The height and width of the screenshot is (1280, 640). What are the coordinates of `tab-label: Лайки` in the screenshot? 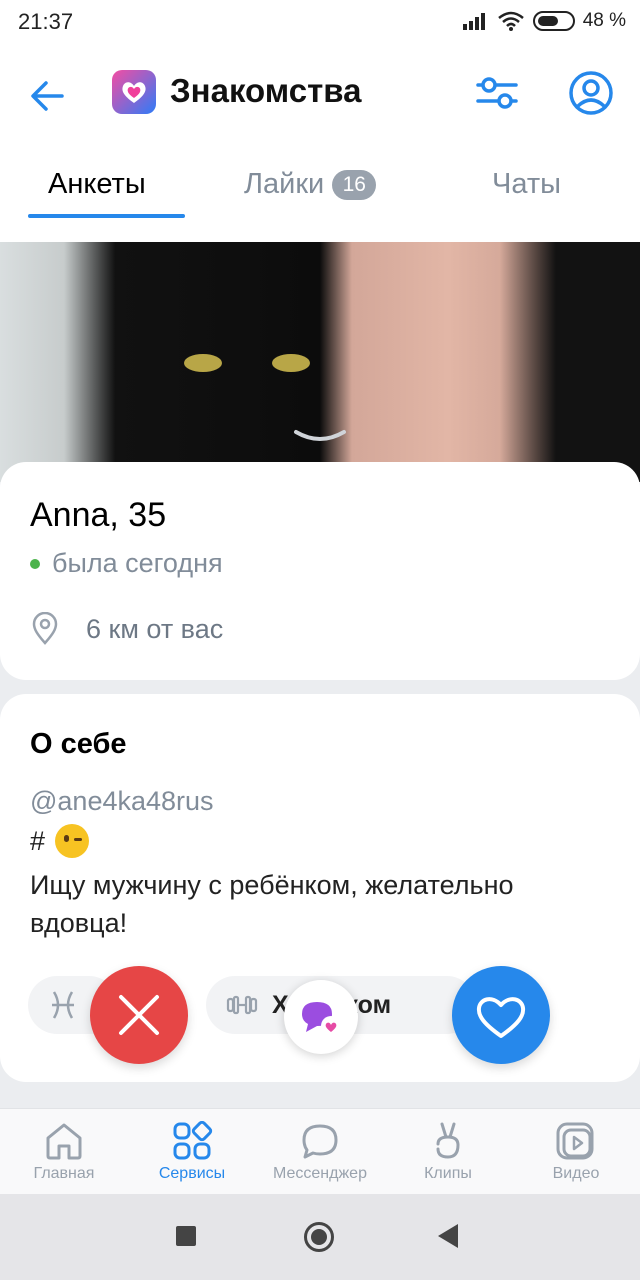 It's located at (284, 184).